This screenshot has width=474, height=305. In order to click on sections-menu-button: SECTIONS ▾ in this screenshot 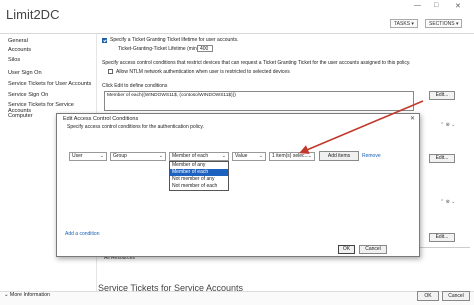, I will do `click(444, 23)`.